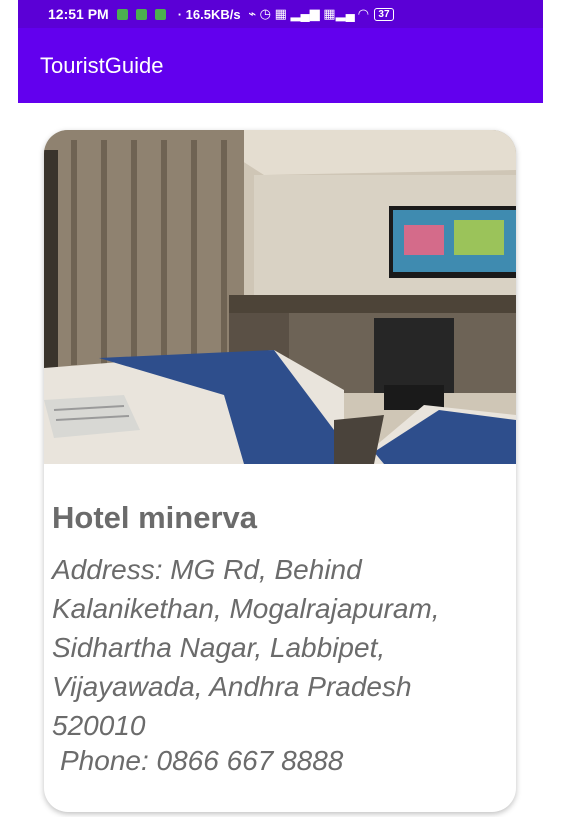  What do you see at coordinates (155, 517) in the screenshot?
I see `hotel-name: Hotel minerva` at bounding box center [155, 517].